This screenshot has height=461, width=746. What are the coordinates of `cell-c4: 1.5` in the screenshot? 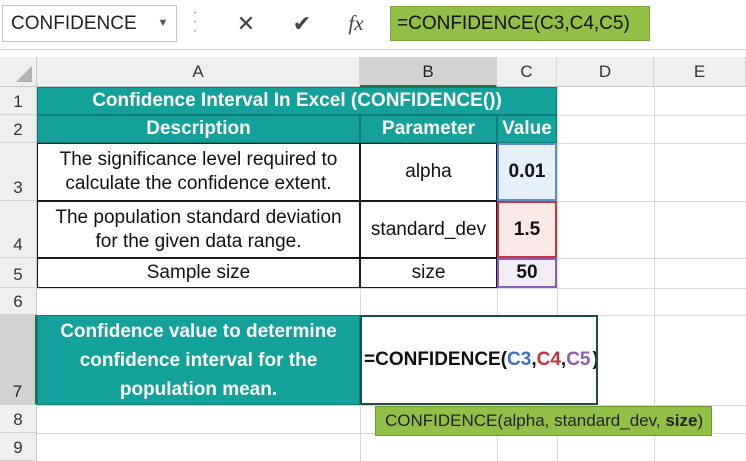 It's located at (527, 229).